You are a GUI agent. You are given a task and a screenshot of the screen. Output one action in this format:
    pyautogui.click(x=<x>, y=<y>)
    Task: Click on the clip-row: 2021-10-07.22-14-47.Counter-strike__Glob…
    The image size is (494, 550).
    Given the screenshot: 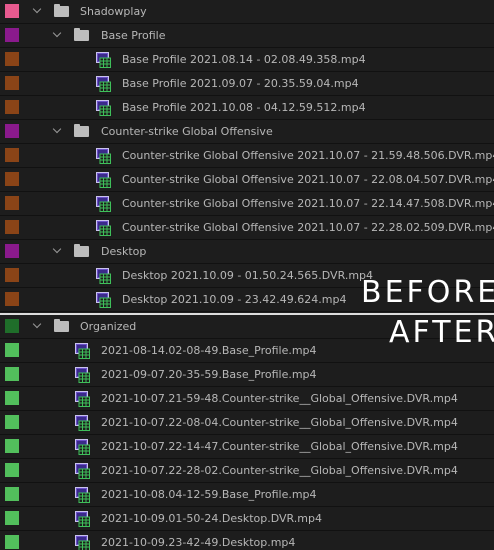 What is the action you would take?
    pyautogui.click(x=247, y=447)
    